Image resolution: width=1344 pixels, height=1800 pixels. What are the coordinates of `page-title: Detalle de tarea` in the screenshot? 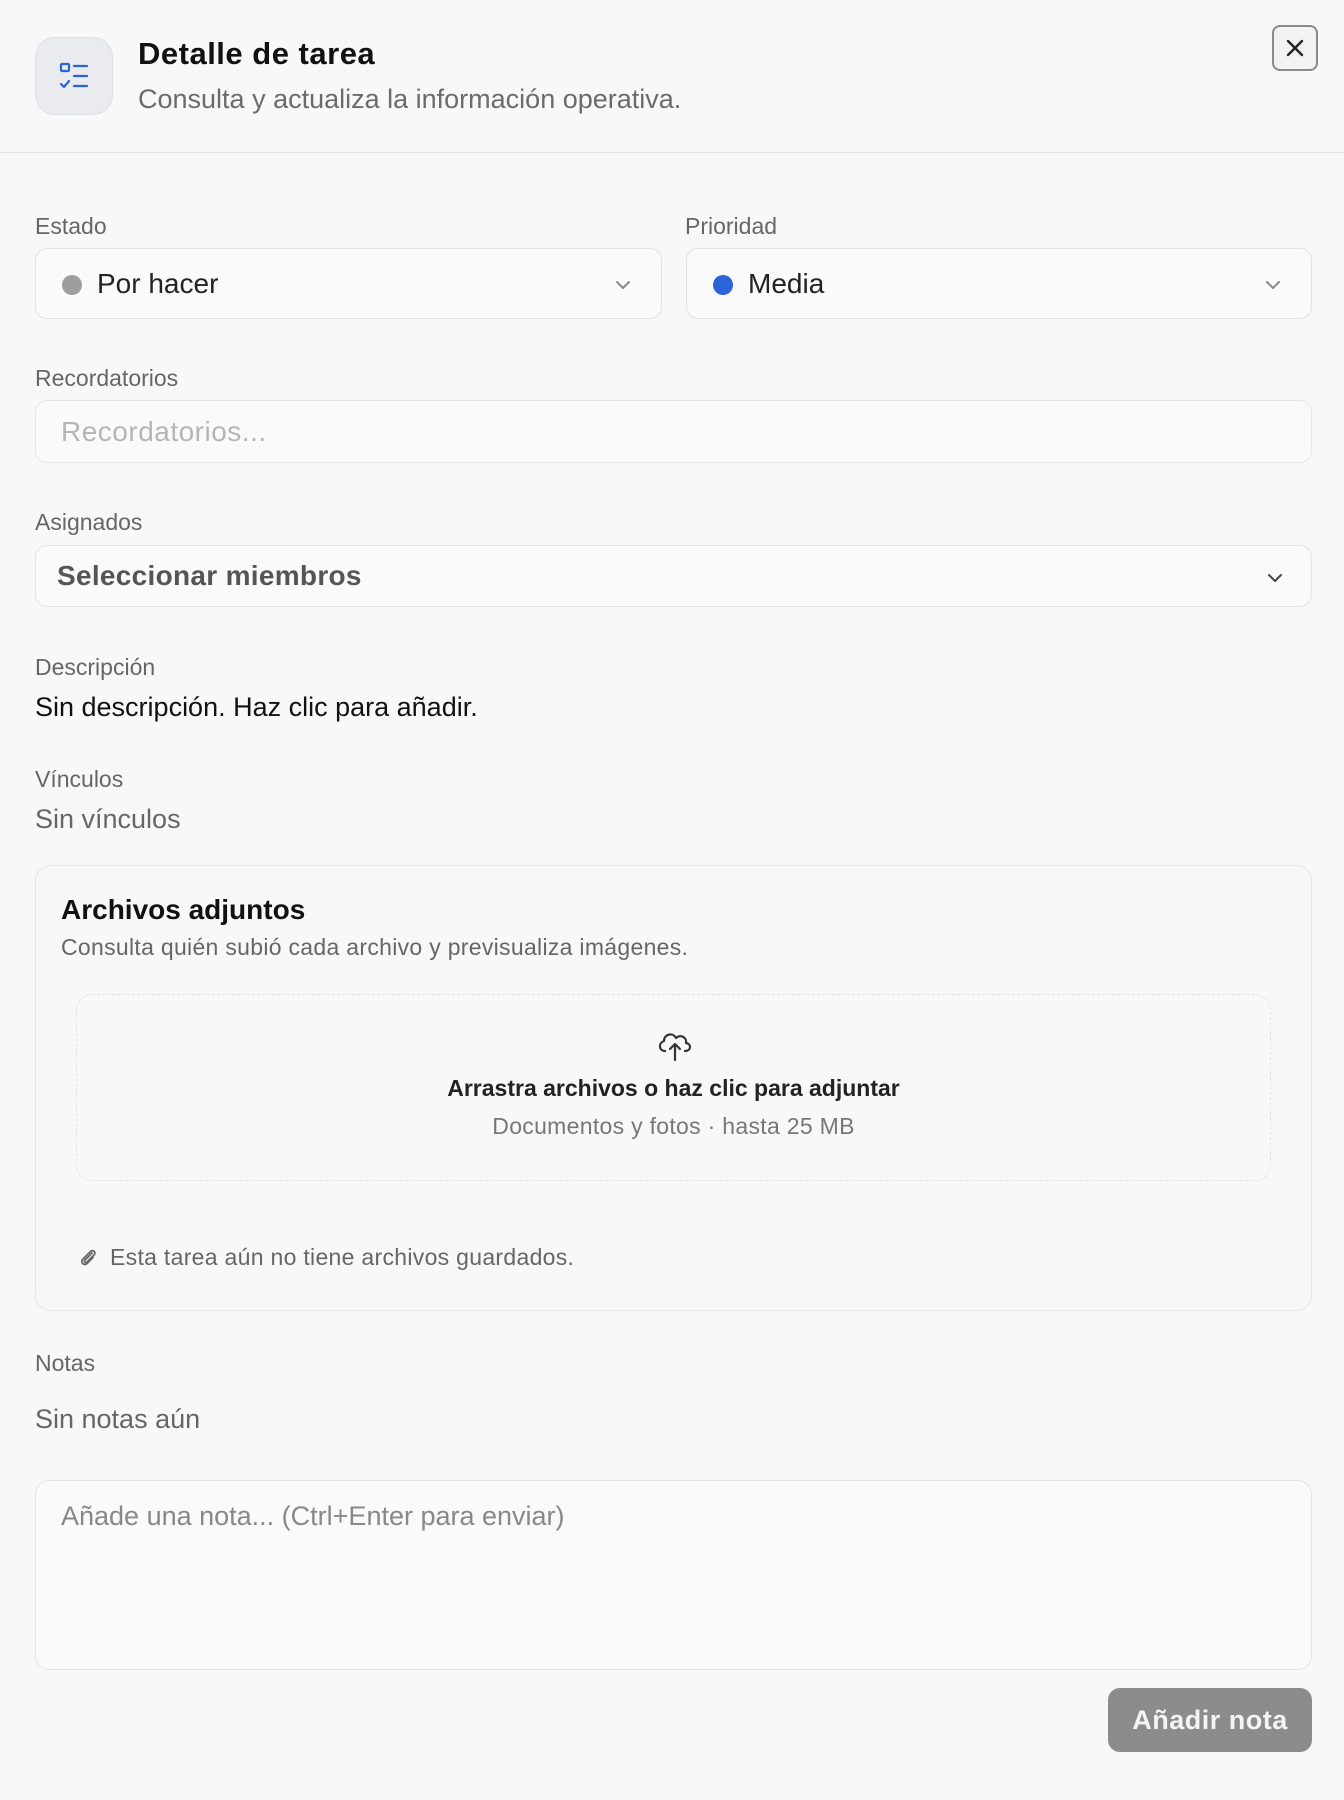 It's located at (257, 53).